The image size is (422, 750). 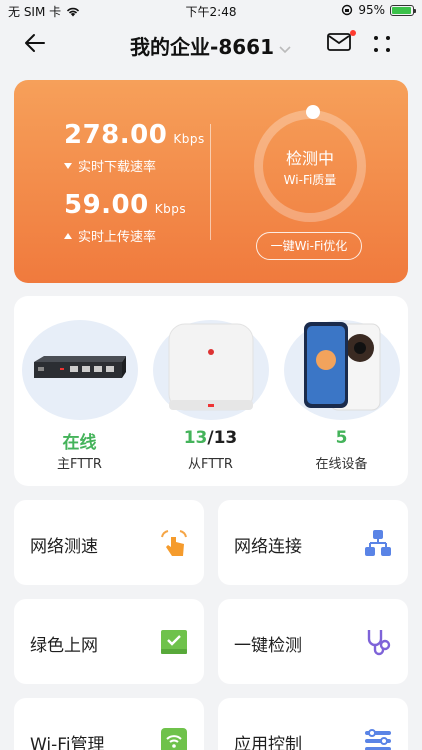 I want to click on tile-label: Wi-Fi管理, so click(x=67, y=742).